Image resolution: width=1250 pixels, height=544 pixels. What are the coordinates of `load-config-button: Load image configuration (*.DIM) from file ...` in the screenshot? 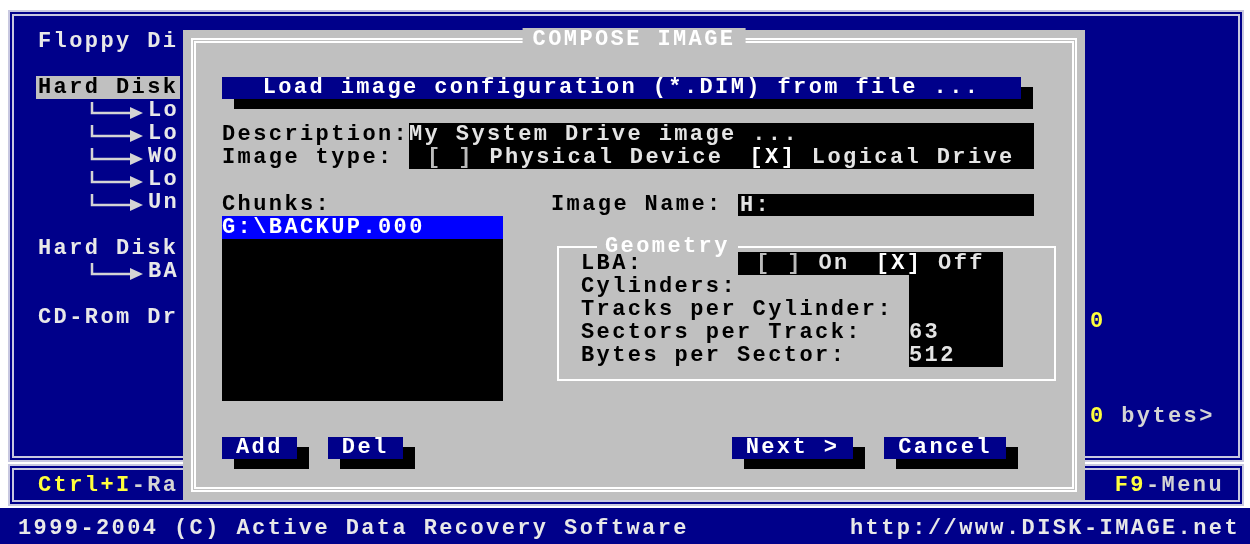 It's located at (627, 93).